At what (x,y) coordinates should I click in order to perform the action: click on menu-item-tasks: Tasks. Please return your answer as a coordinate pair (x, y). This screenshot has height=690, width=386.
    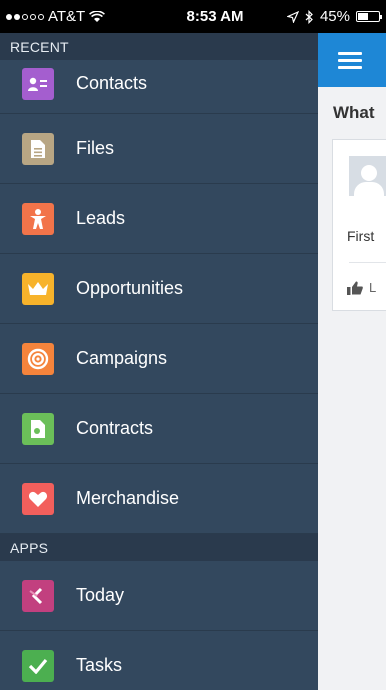
    Looking at the image, I should click on (159, 660).